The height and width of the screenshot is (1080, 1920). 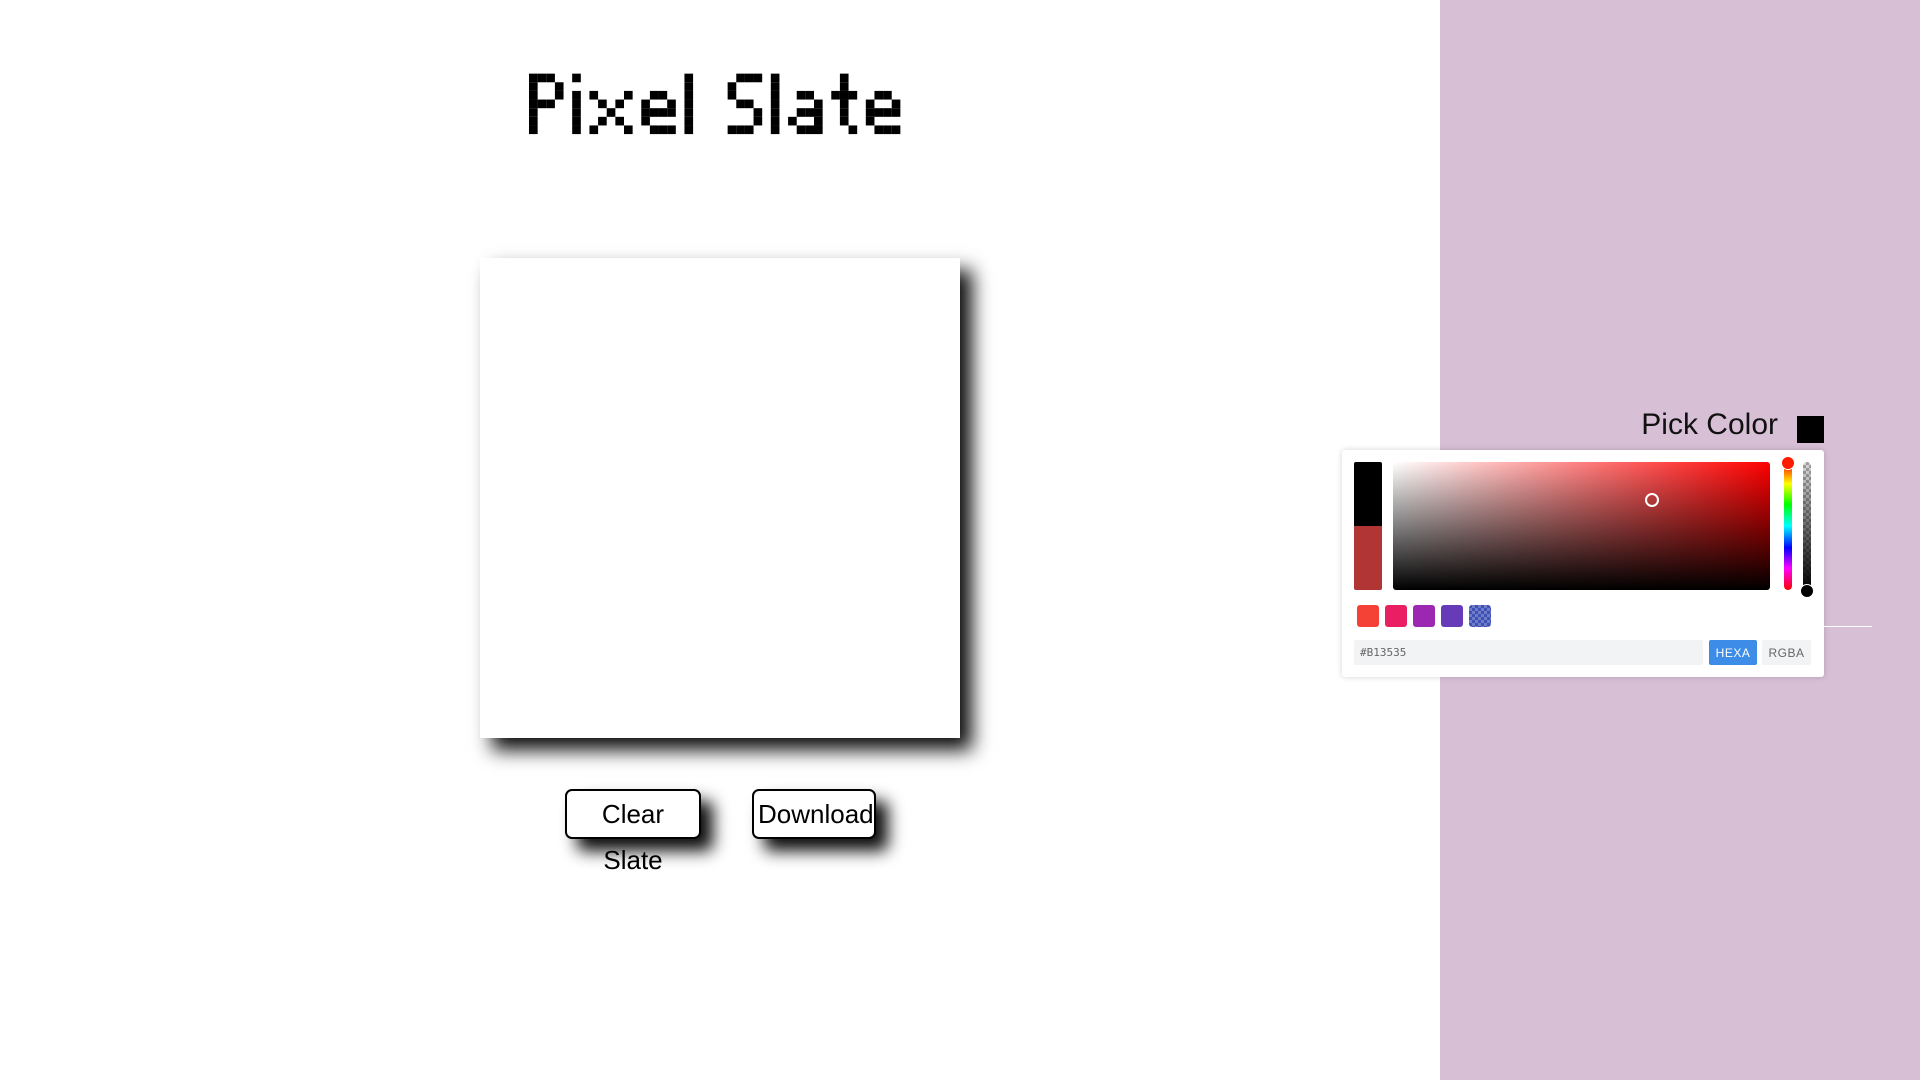 What do you see at coordinates (1652, 500) in the screenshot?
I see `saturation-cursor` at bounding box center [1652, 500].